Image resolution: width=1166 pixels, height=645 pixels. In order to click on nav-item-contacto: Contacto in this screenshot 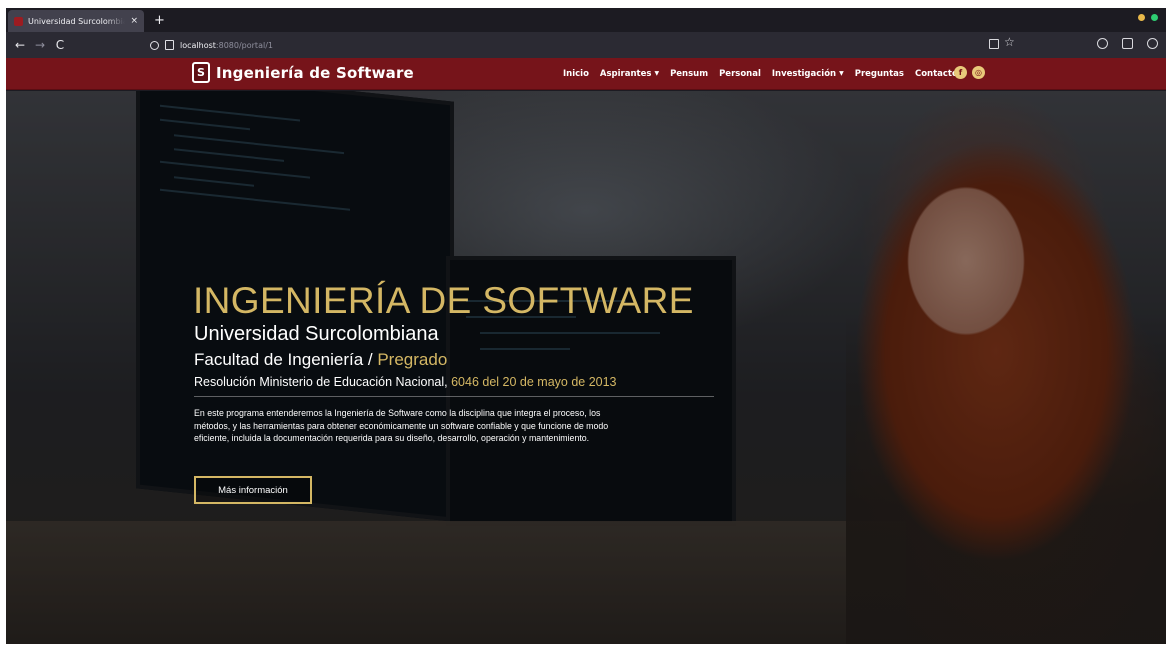, I will do `click(936, 74)`.